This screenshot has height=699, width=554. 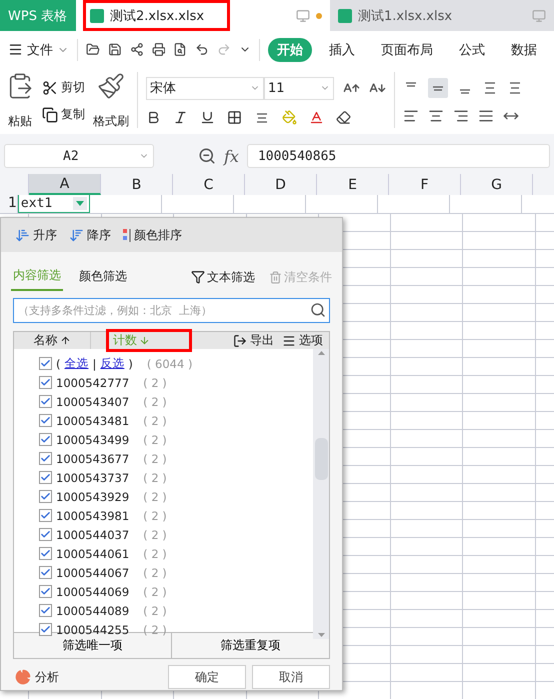 What do you see at coordinates (461, 116) in the screenshot?
I see `align-right-icon` at bounding box center [461, 116].